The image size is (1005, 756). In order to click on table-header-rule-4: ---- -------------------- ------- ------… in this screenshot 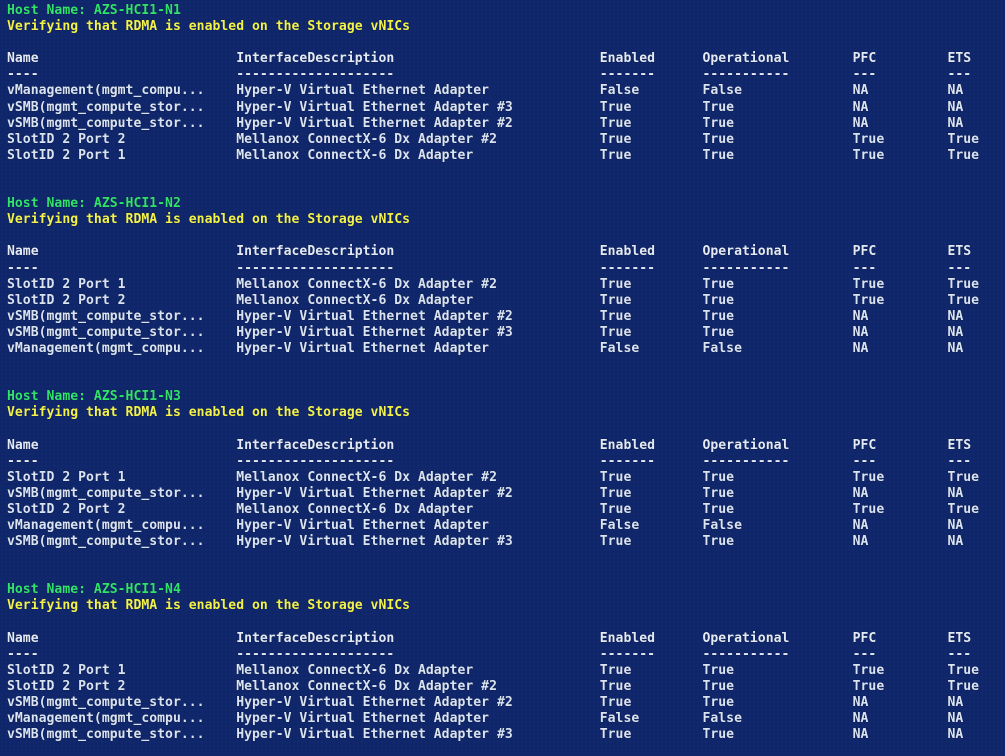, I will do `click(489, 654)`.